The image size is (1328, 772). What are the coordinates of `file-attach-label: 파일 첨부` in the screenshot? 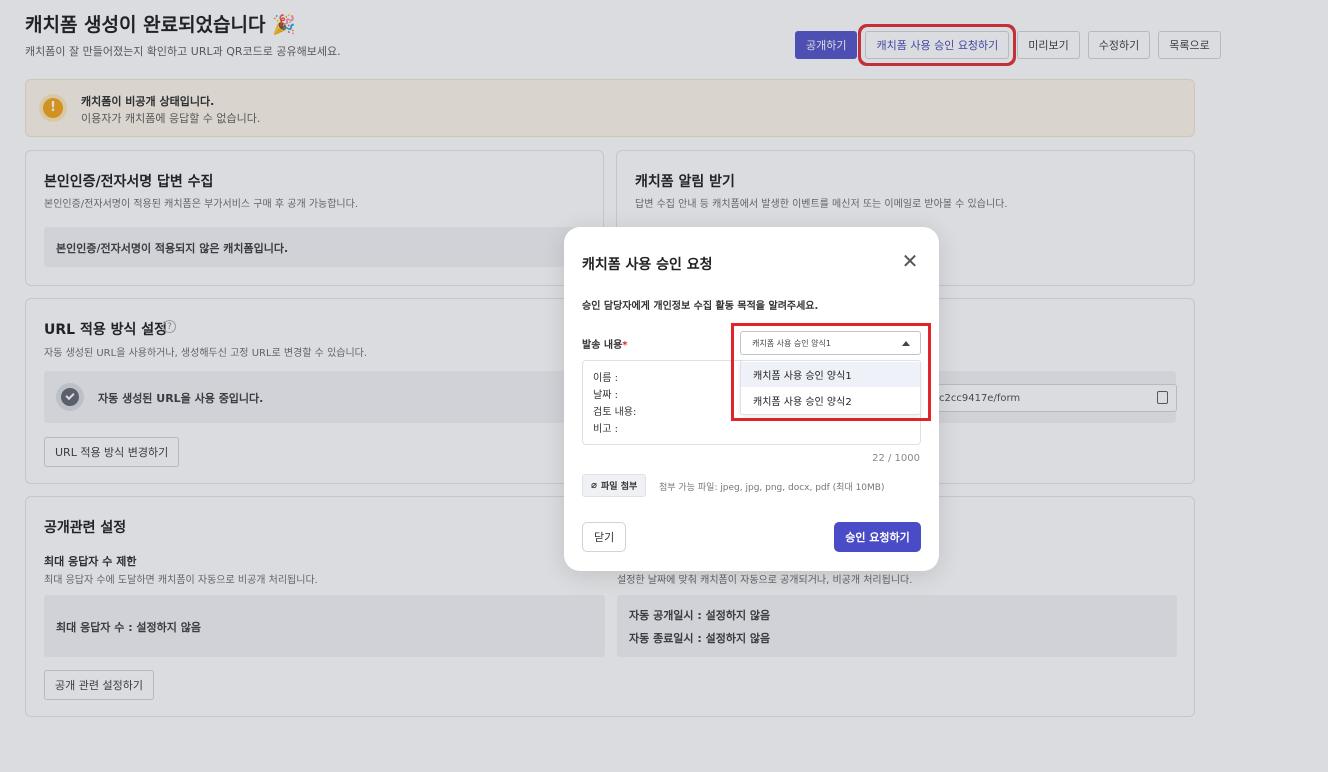 It's located at (619, 487).